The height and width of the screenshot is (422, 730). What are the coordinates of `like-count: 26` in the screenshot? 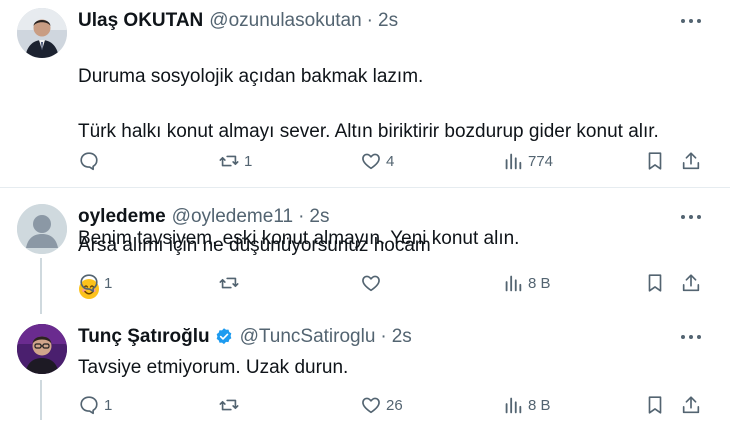 It's located at (394, 405).